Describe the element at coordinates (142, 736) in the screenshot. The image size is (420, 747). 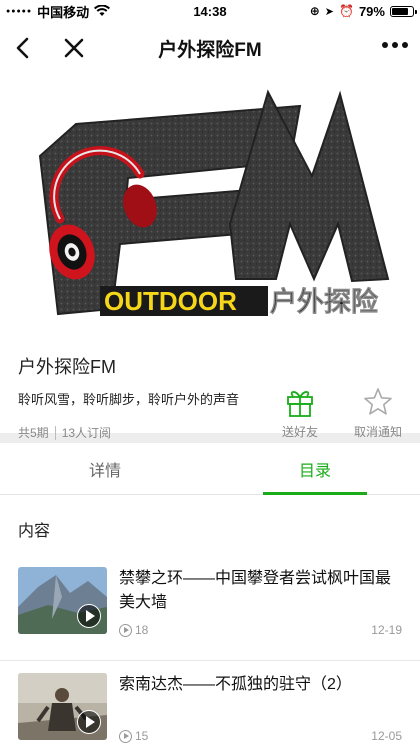
I see `play-count: 15` at that location.